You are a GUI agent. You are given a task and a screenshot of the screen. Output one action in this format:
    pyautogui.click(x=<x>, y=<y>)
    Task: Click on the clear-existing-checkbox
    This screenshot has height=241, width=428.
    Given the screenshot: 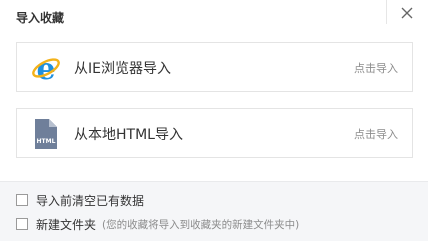 What is the action you would take?
    pyautogui.click(x=22, y=200)
    